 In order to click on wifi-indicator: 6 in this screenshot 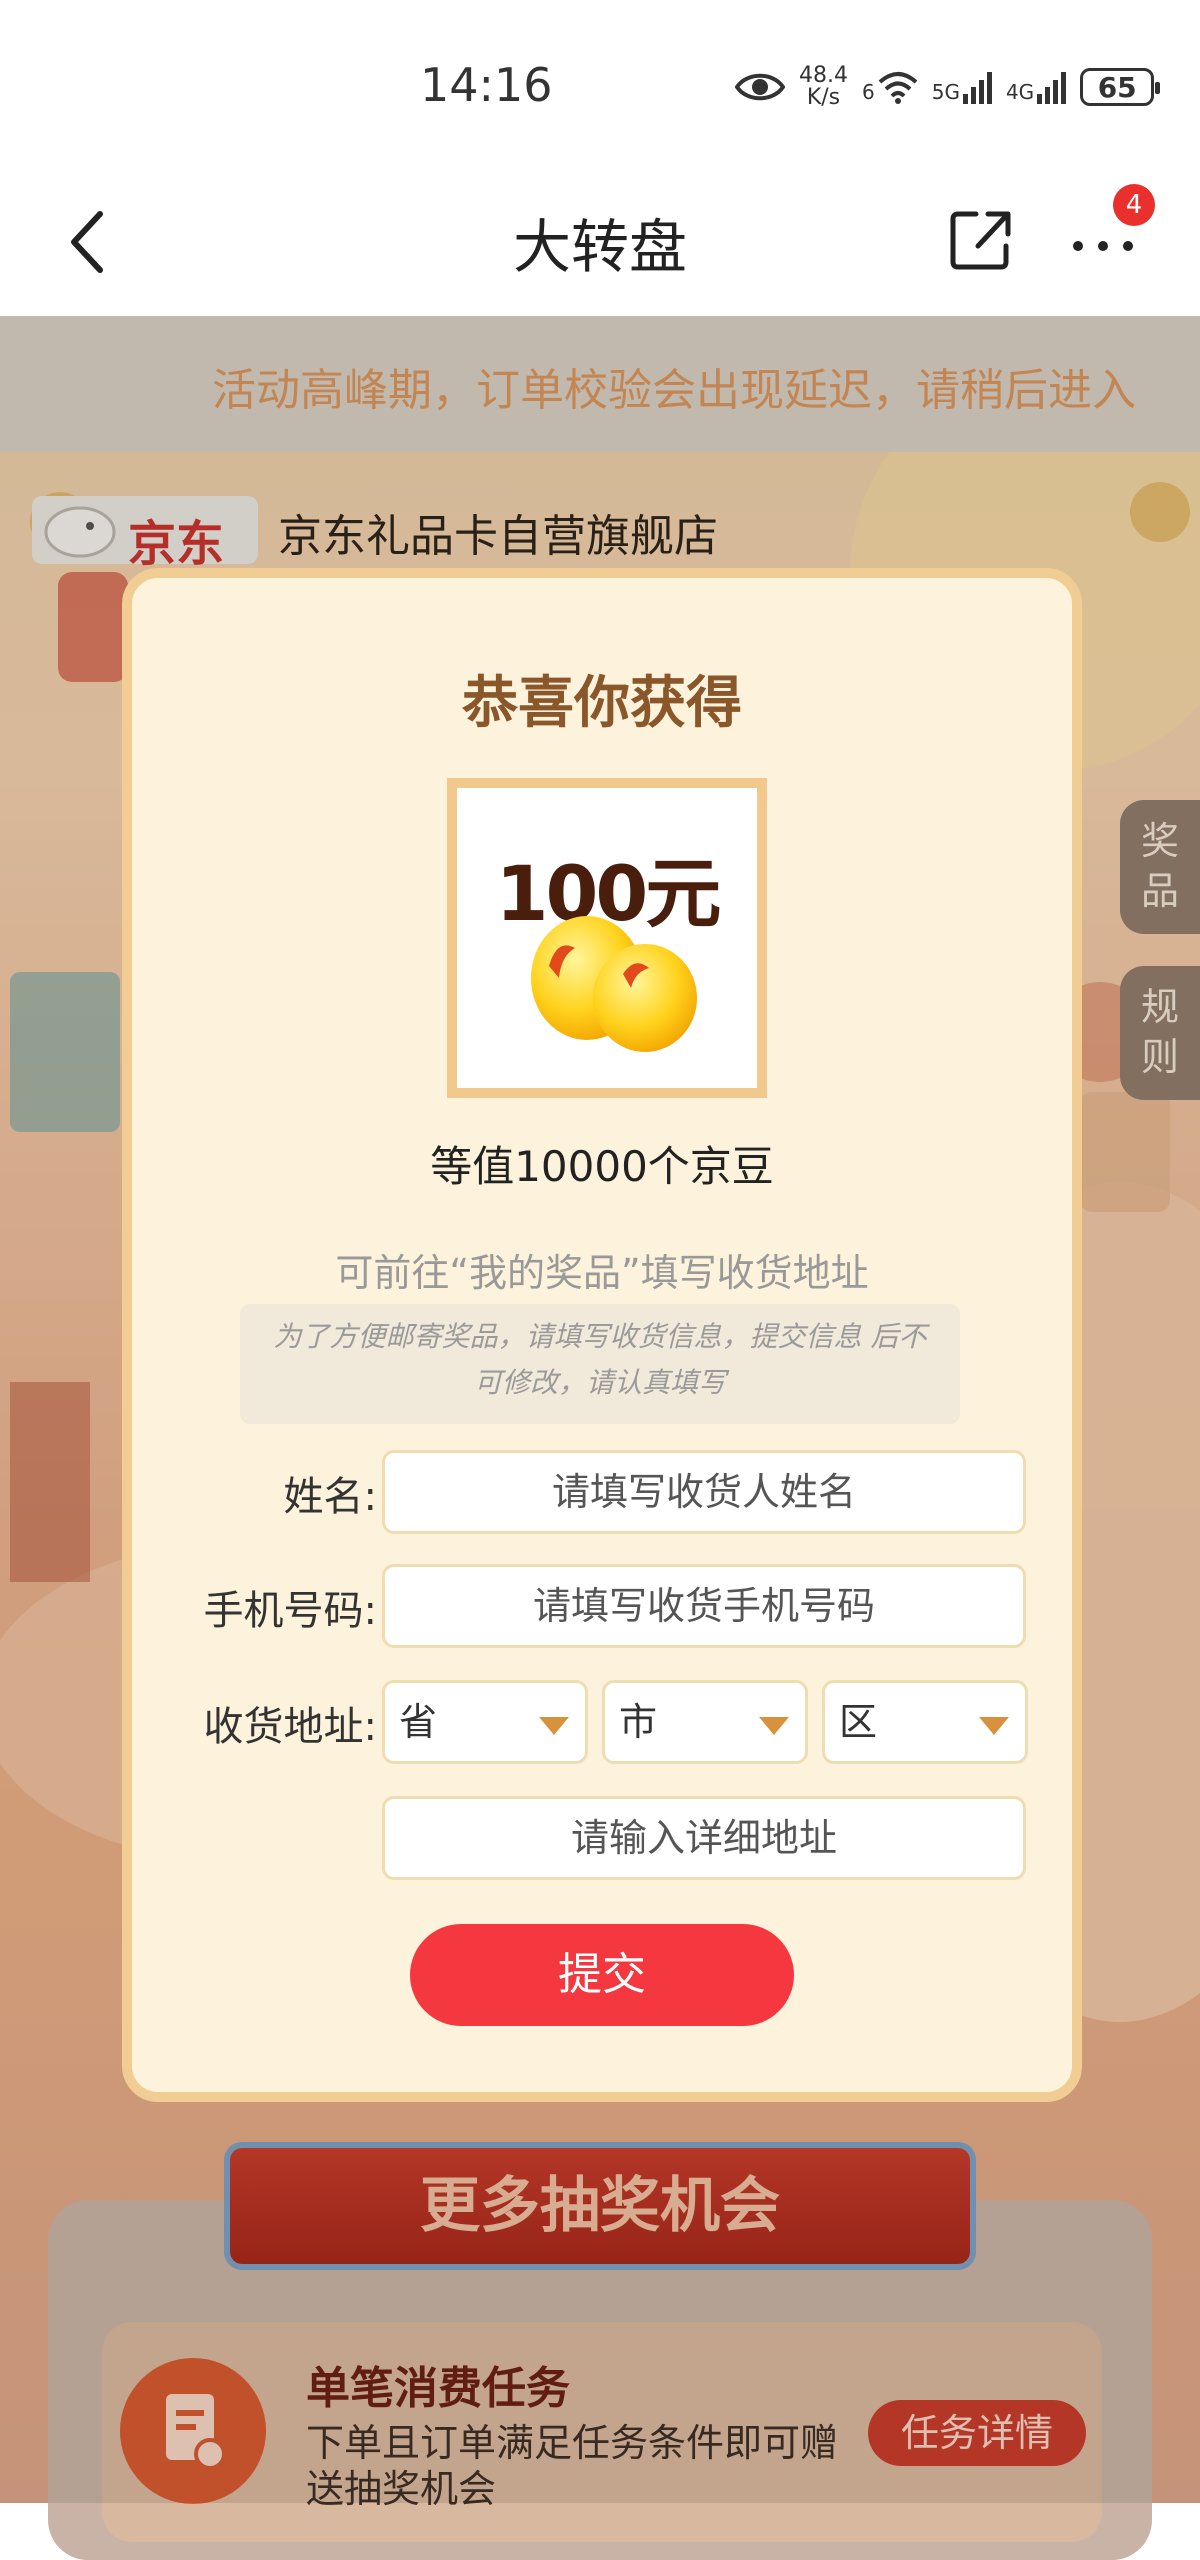, I will do `click(890, 87)`.